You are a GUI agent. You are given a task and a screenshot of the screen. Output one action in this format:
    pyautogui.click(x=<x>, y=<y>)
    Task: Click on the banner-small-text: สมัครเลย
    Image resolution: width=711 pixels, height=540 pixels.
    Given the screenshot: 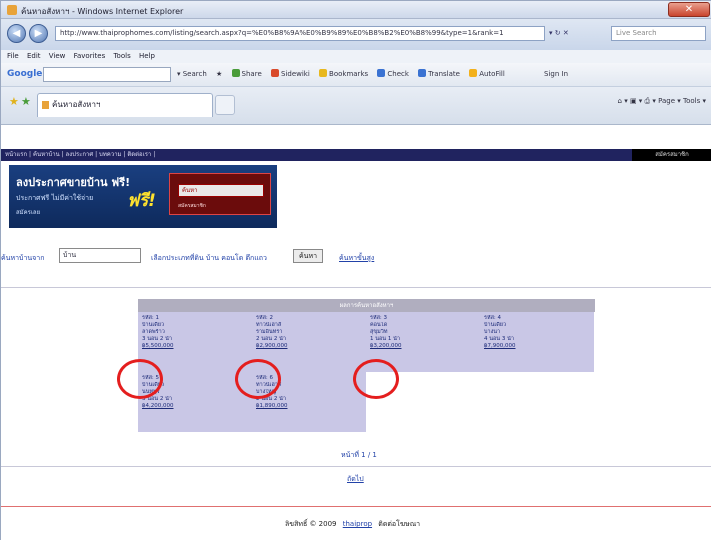 What is the action you would take?
    pyautogui.click(x=28, y=212)
    